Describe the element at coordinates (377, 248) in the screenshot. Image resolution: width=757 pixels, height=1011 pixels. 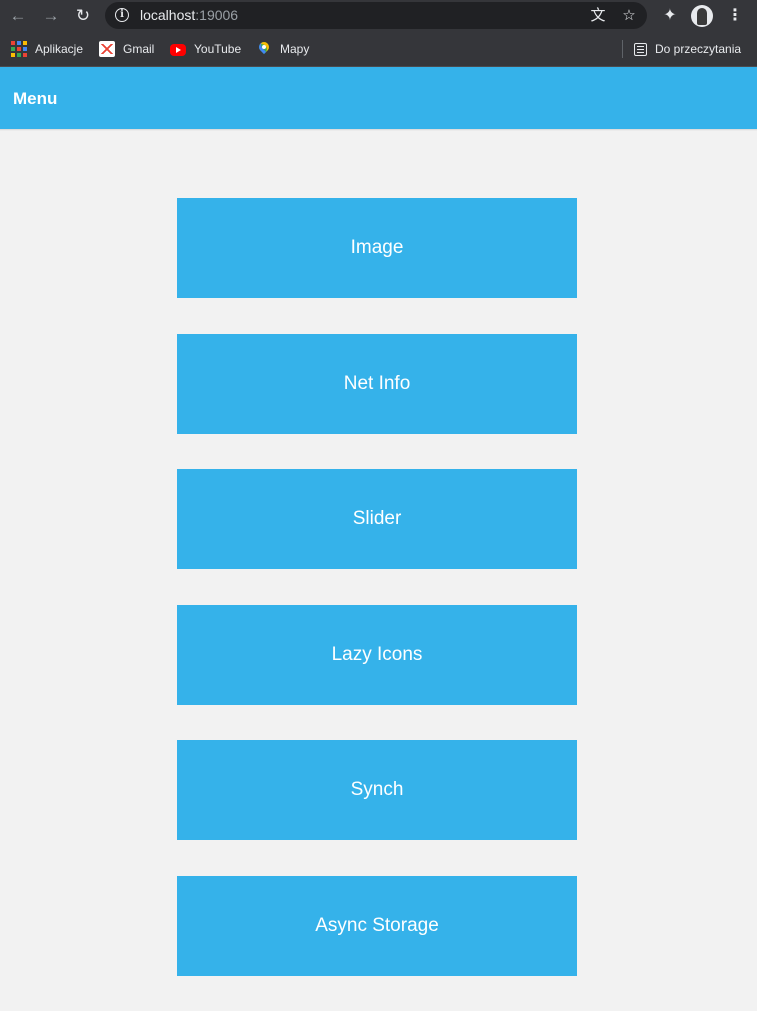
I see `image-button: Image` at that location.